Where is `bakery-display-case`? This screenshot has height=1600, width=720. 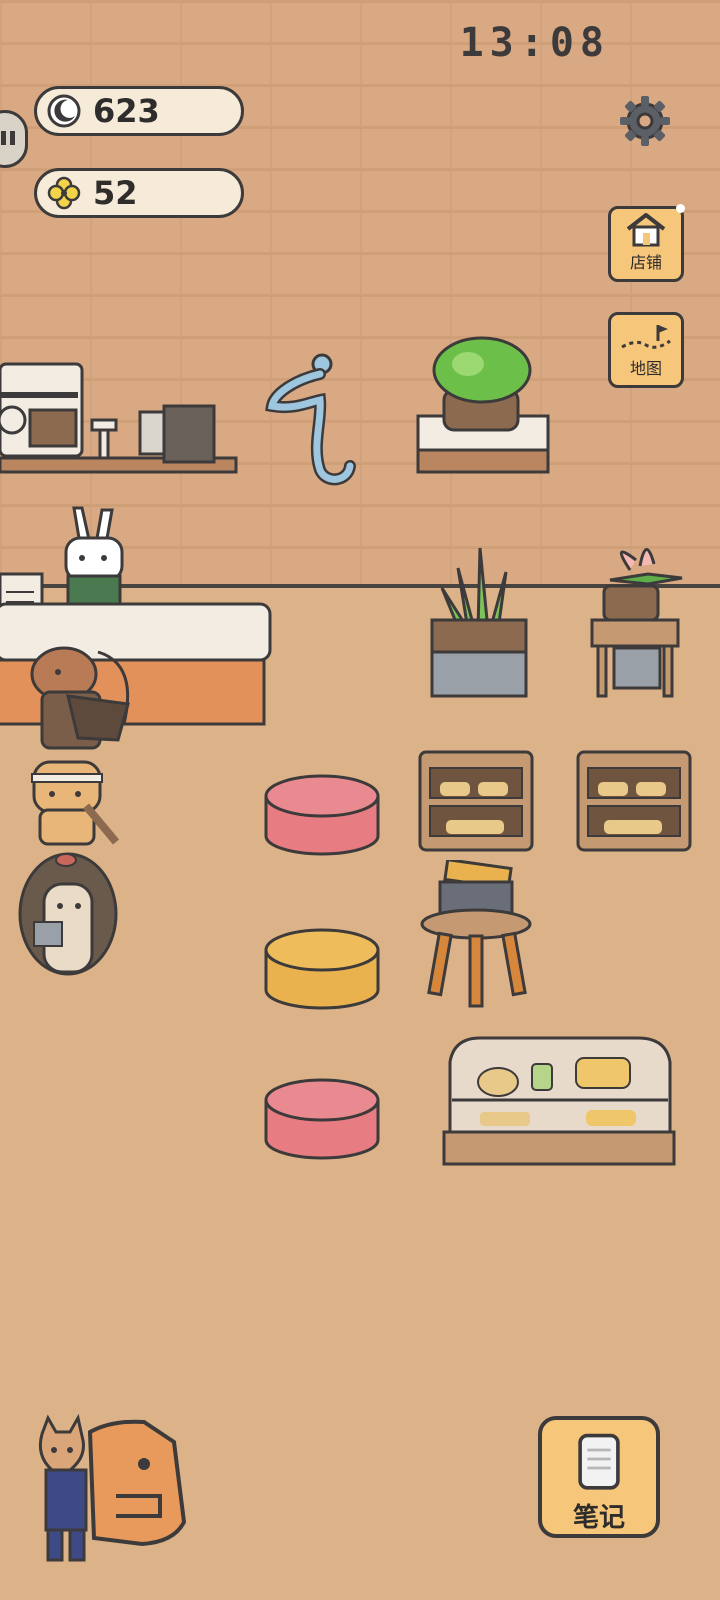
bakery-display-case is located at coordinates (560, 1102).